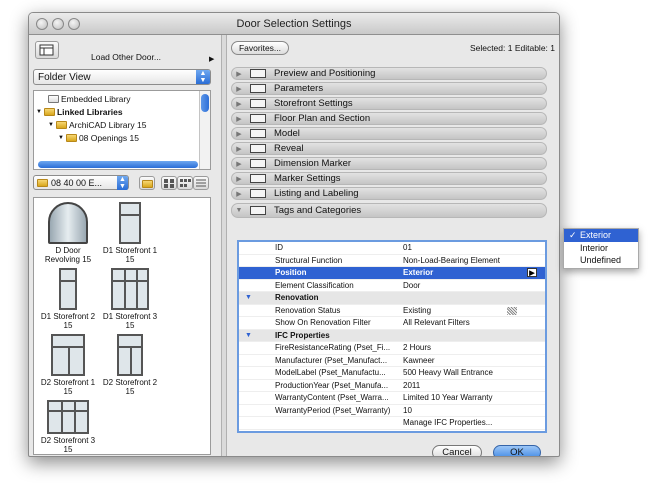 Image resolution: width=651 pixels, height=491 pixels. Describe the element at coordinates (203, 77) in the screenshot. I see `popup-arrows-icon: ▲ ▼` at that location.